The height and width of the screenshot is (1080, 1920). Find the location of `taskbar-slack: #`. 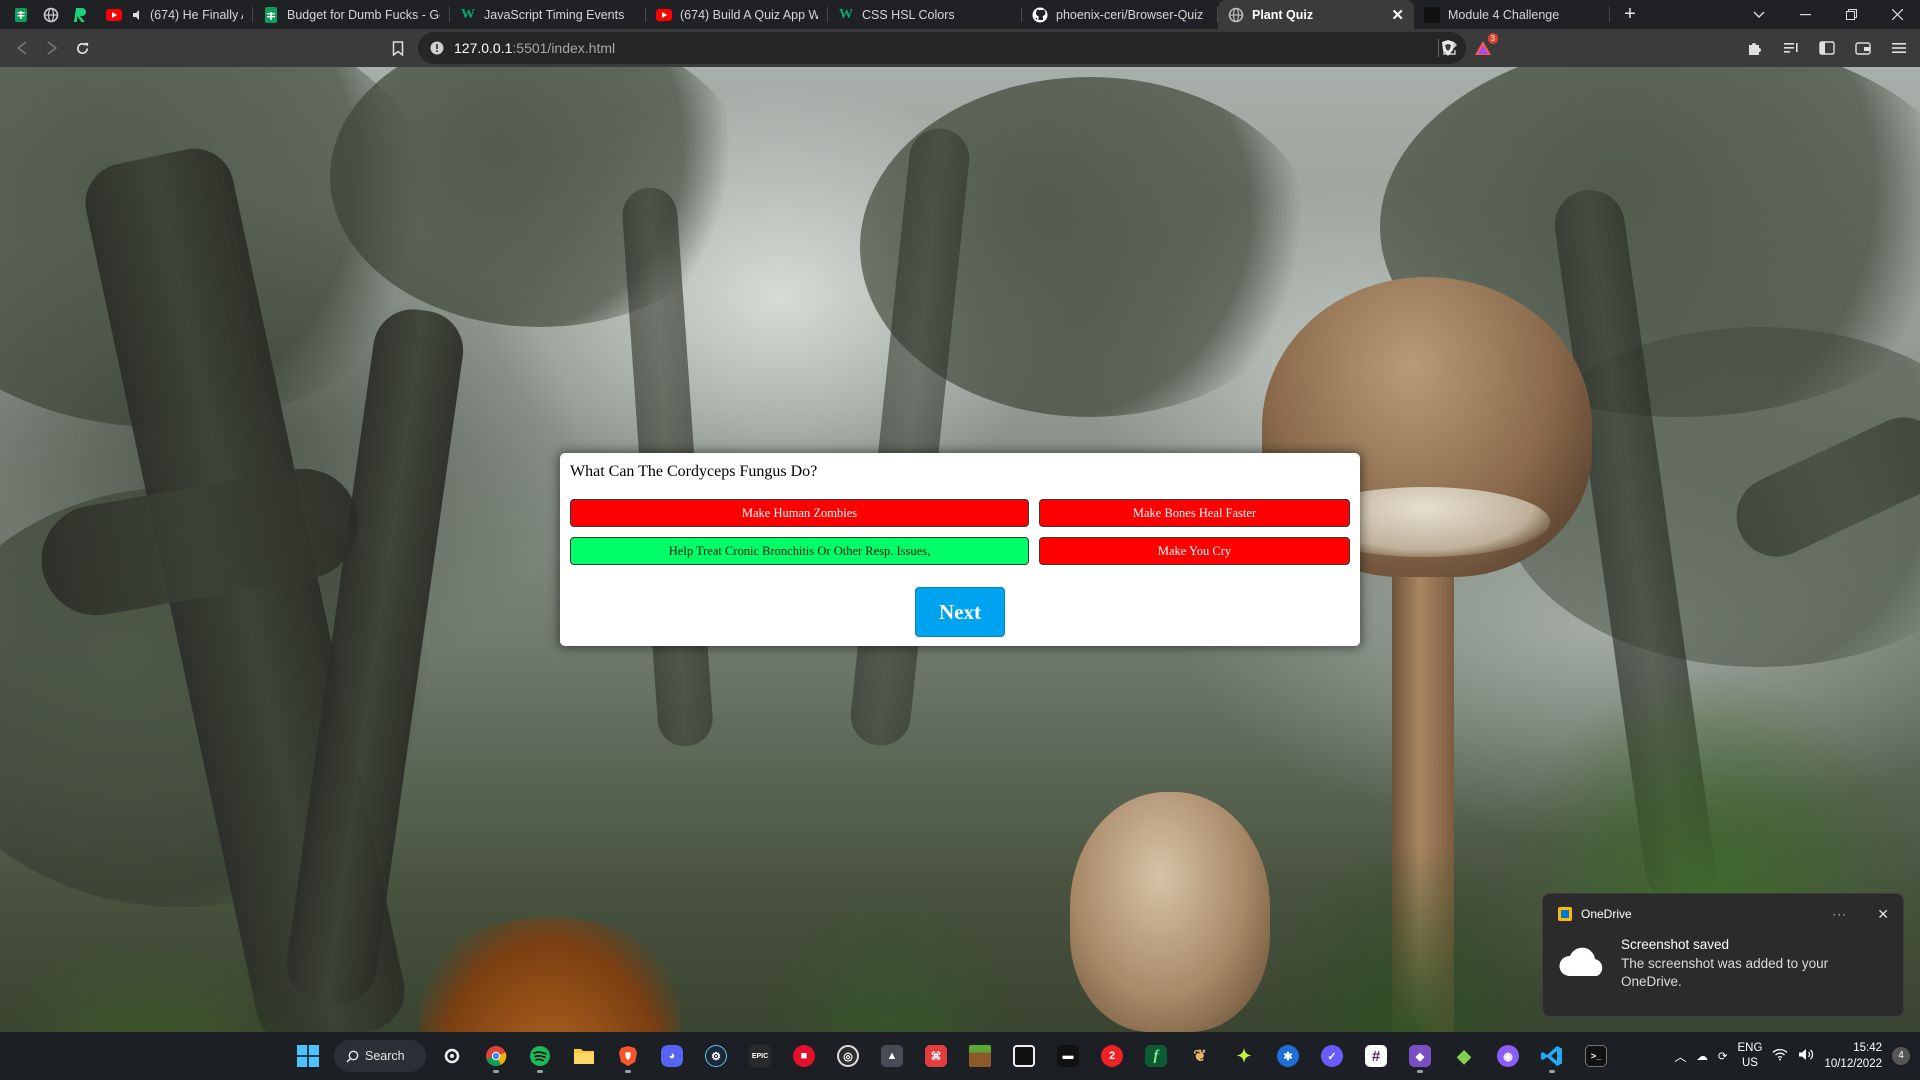

taskbar-slack: # is located at coordinates (1376, 1056).